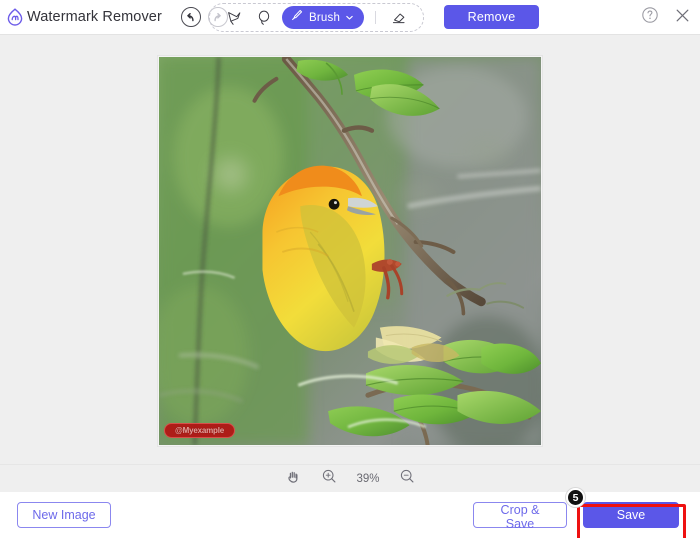 Image resolution: width=700 pixels, height=538 pixels. Describe the element at coordinates (368, 478) in the screenshot. I see `zoom-level-label: 39%` at that location.